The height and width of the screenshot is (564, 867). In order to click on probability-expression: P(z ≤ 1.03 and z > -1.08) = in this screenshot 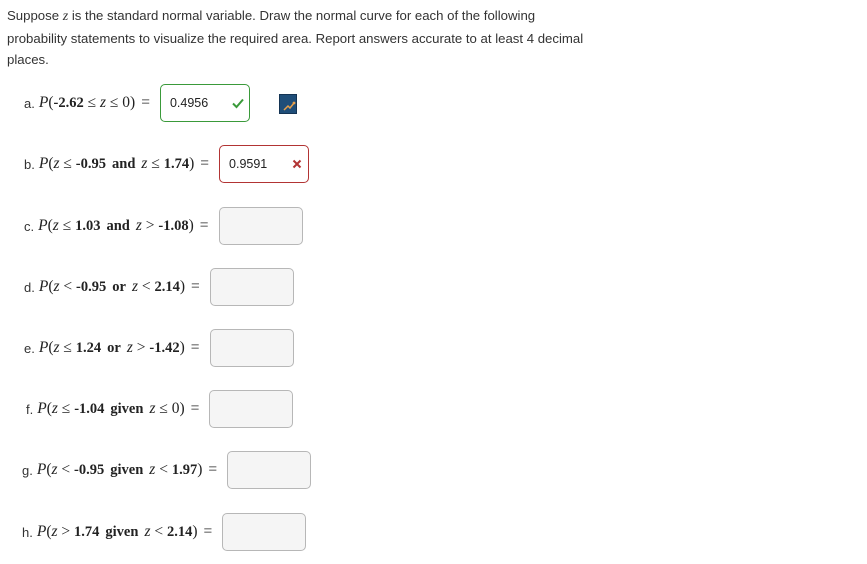, I will do `click(123, 225)`.